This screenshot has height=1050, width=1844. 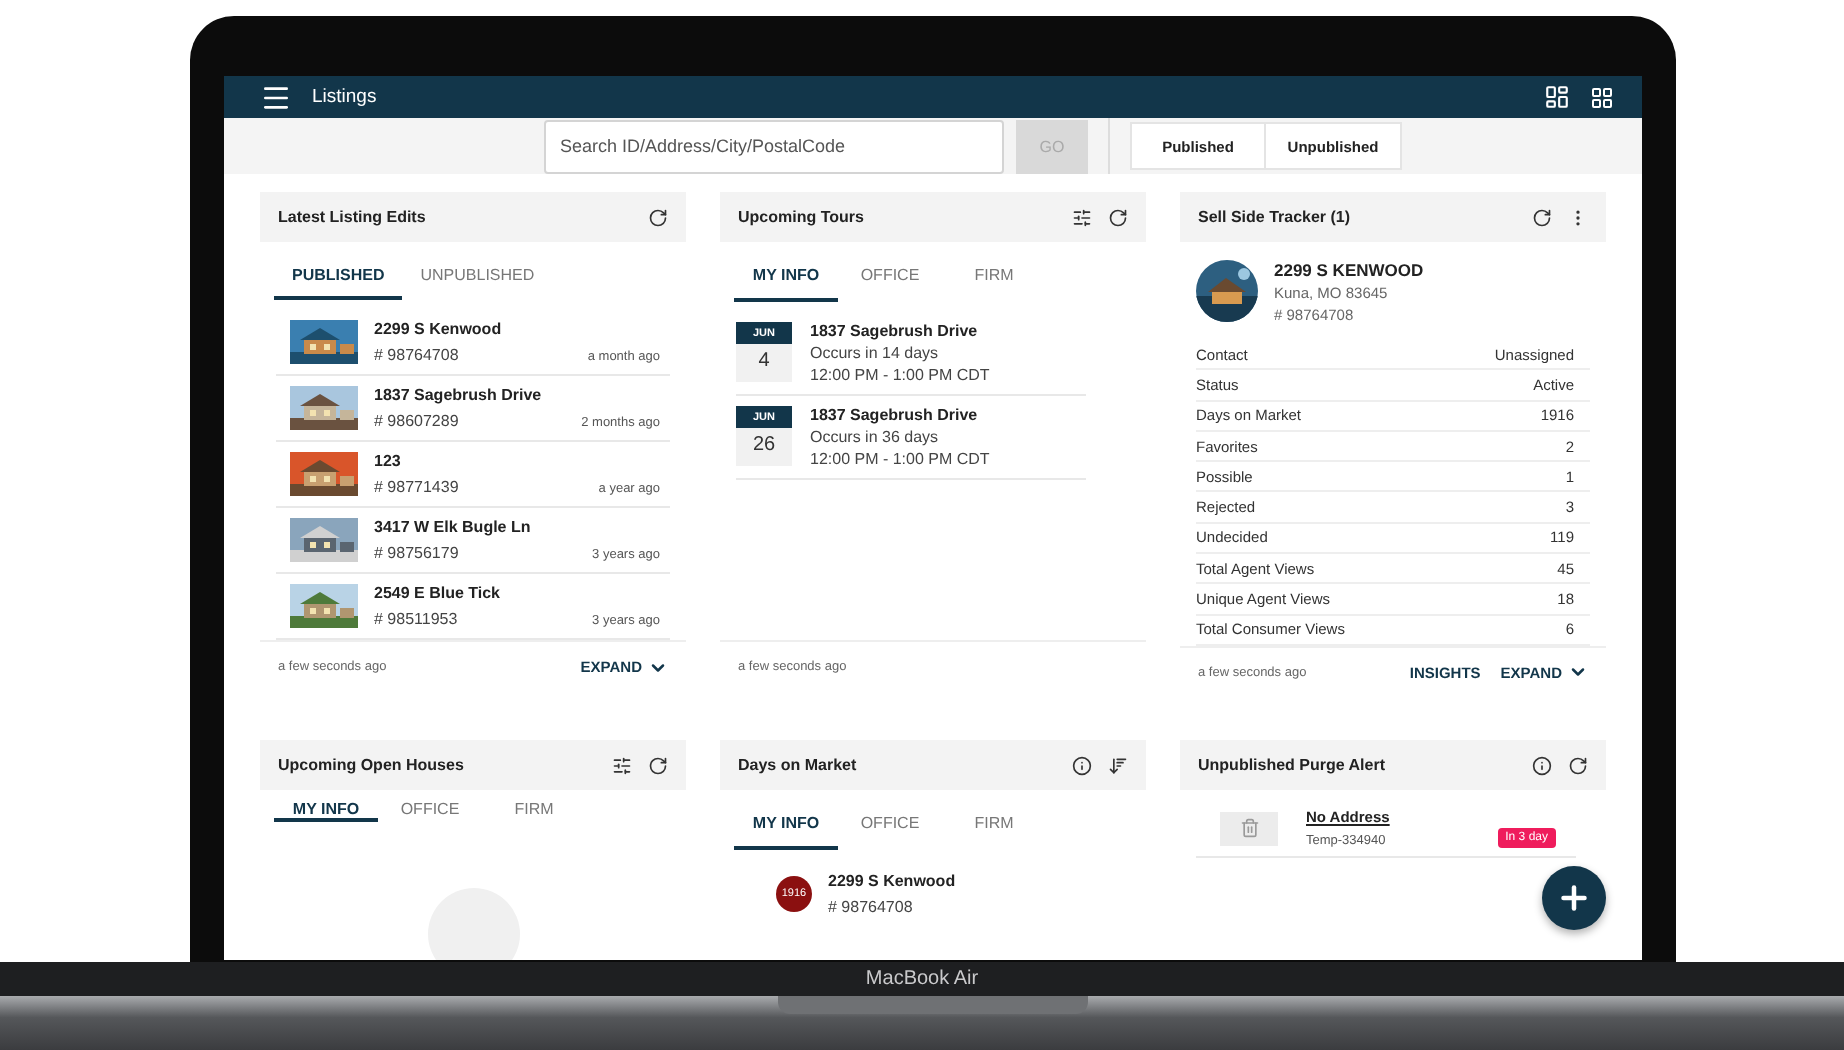 What do you see at coordinates (1292, 765) in the screenshot?
I see `card-title: Unpublished Purge Alert` at bounding box center [1292, 765].